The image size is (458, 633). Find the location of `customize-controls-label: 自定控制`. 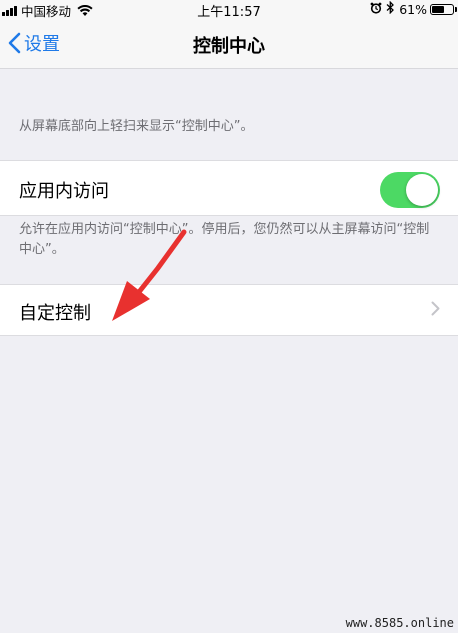

customize-controls-label: 自定控制 is located at coordinates (55, 313).